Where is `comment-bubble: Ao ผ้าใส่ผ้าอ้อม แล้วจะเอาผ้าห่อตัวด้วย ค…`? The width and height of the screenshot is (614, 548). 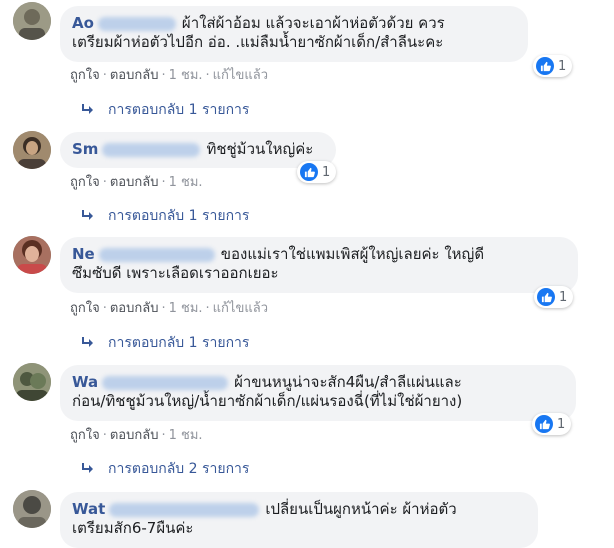 comment-bubble: Ao ผ้าใส่ผ้าอ้อม แล้วจะเอาผ้าห่อตัวด้วย ค… is located at coordinates (294, 34).